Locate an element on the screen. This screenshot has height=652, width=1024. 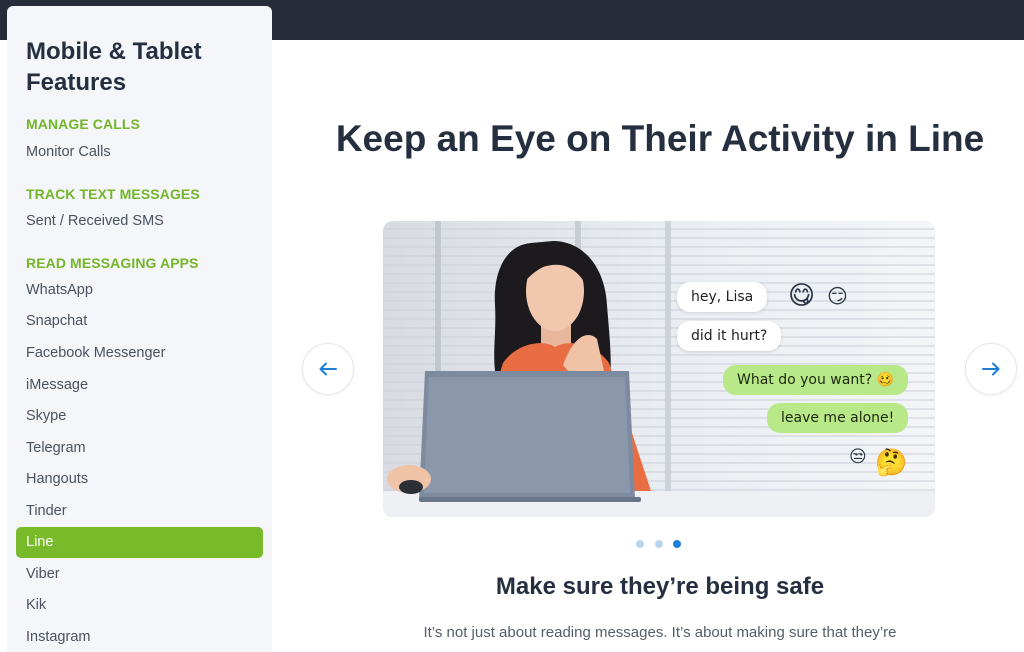
sidebar-item-facebook-messenger: Facebook Messenger is located at coordinates (95, 353).